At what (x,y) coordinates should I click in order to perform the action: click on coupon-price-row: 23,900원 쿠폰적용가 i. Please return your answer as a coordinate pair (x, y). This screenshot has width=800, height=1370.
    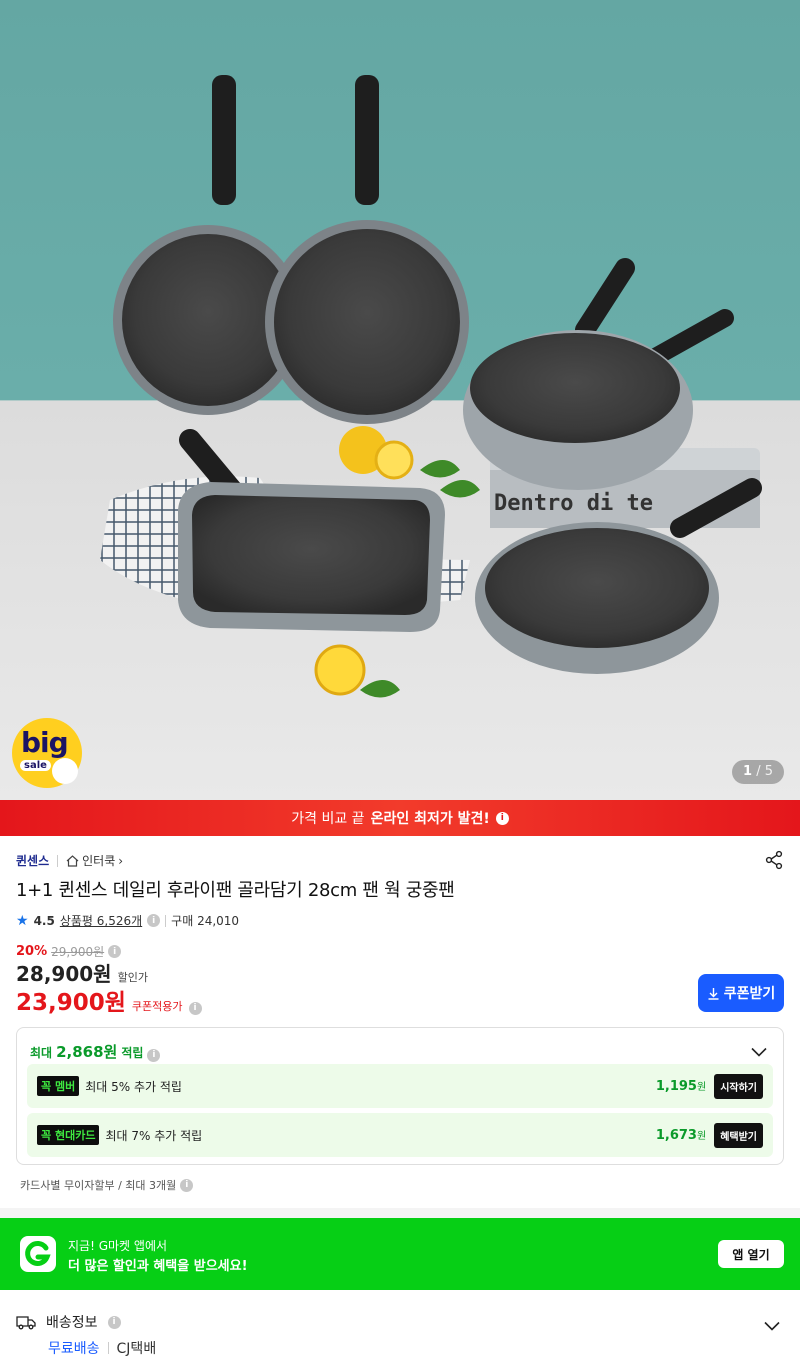
    Looking at the image, I should click on (109, 1000).